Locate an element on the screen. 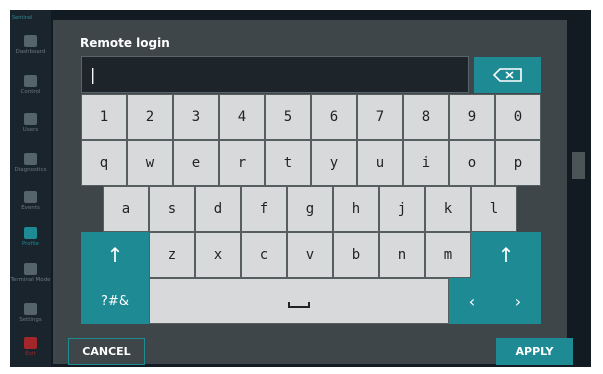 The width and height of the screenshot is (603, 374). key-h: h is located at coordinates (356, 209).